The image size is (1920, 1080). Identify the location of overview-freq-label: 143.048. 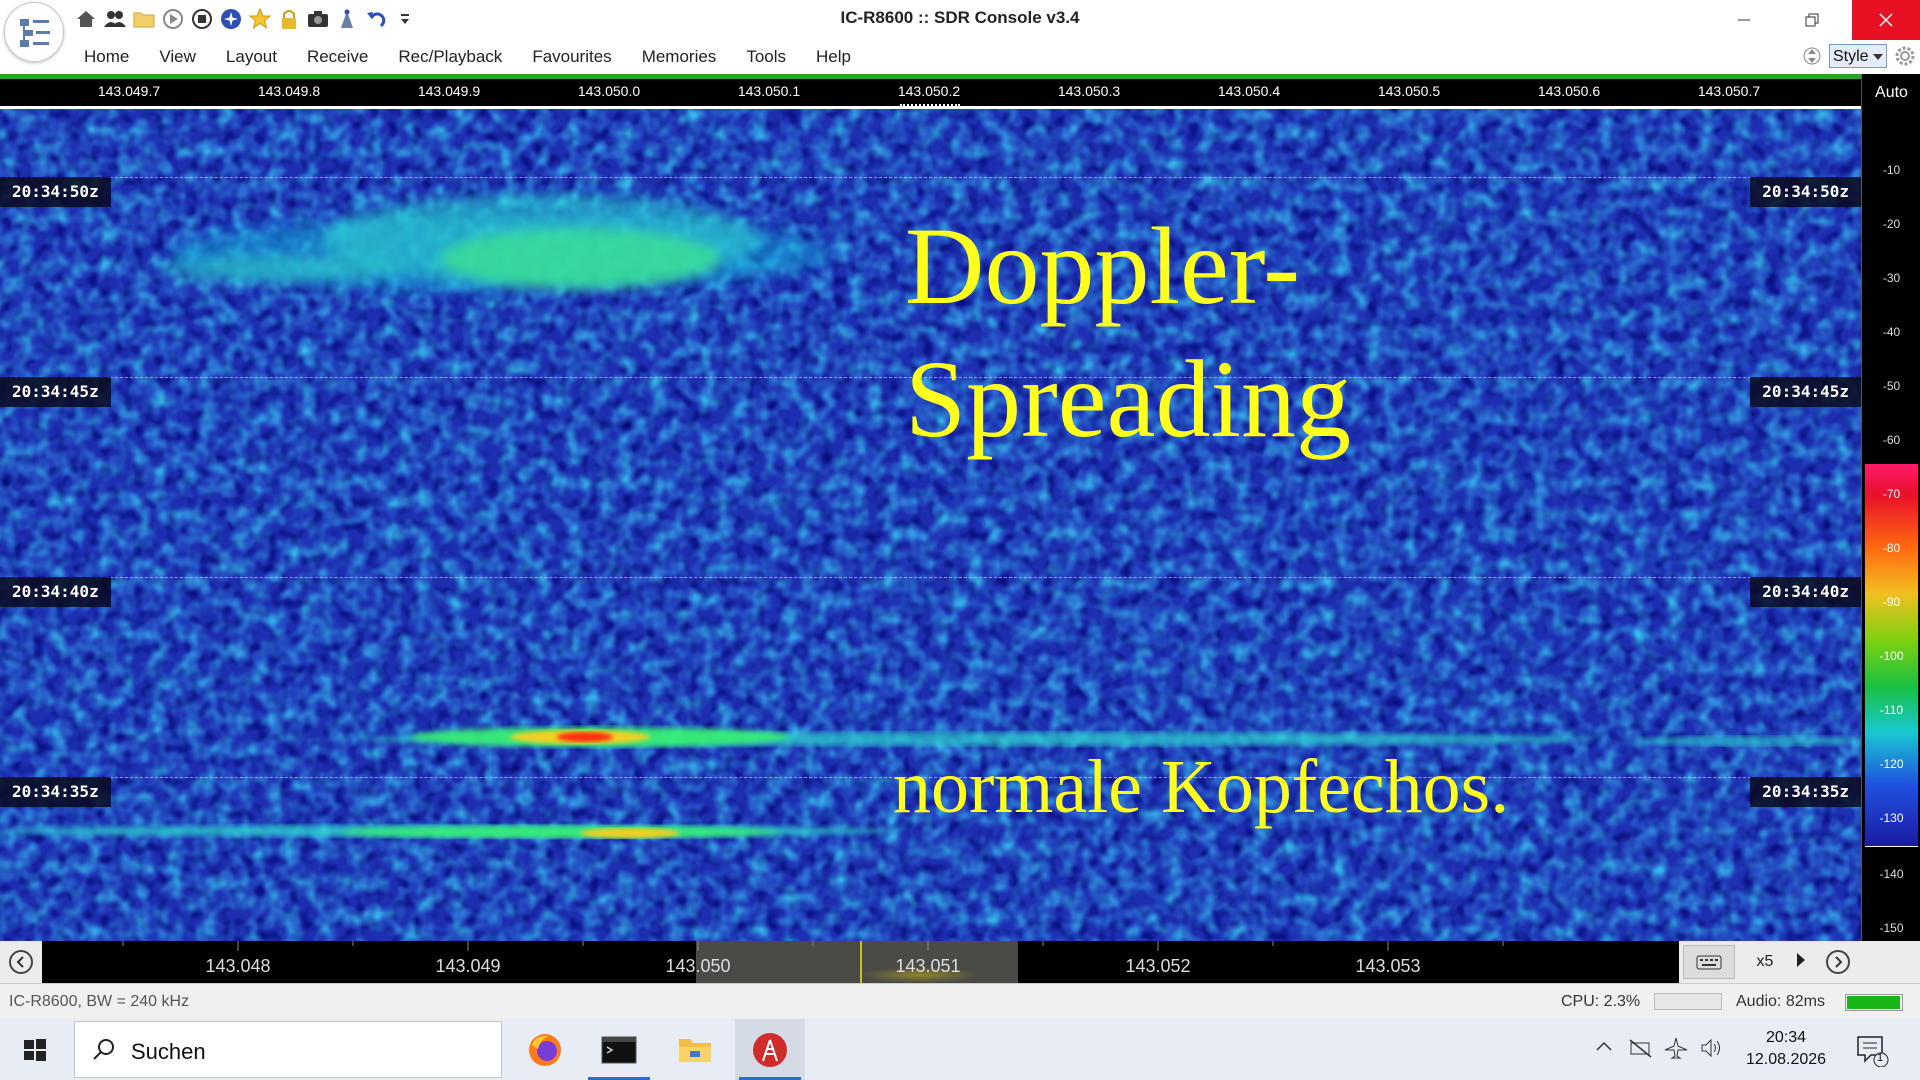
(238, 966).